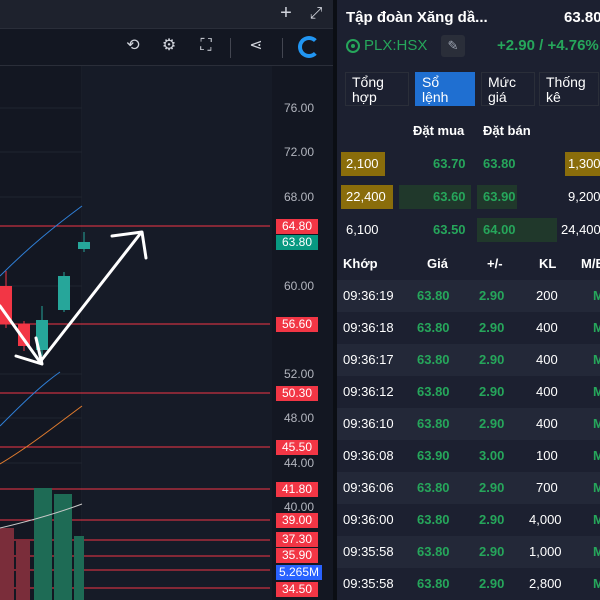  What do you see at coordinates (584, 163) in the screenshot?
I see `sell-volume: 1,300` at bounding box center [584, 163].